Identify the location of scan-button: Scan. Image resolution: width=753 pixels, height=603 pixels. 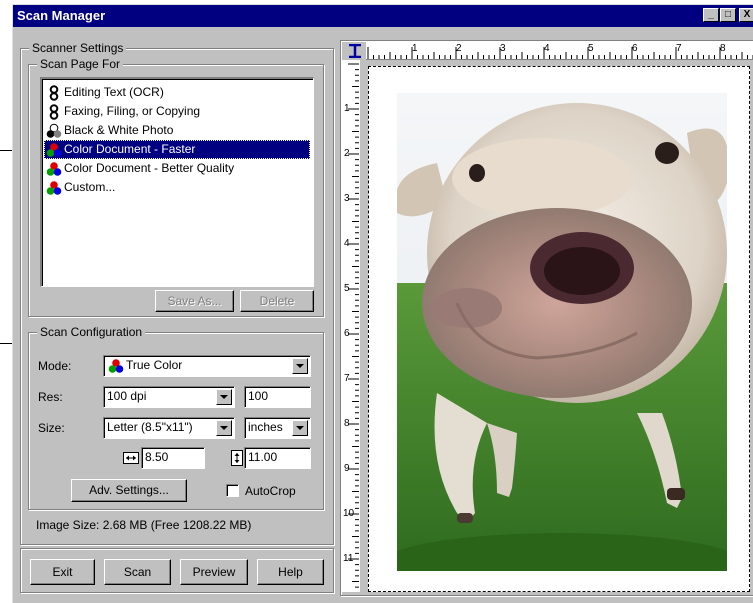
(137, 572).